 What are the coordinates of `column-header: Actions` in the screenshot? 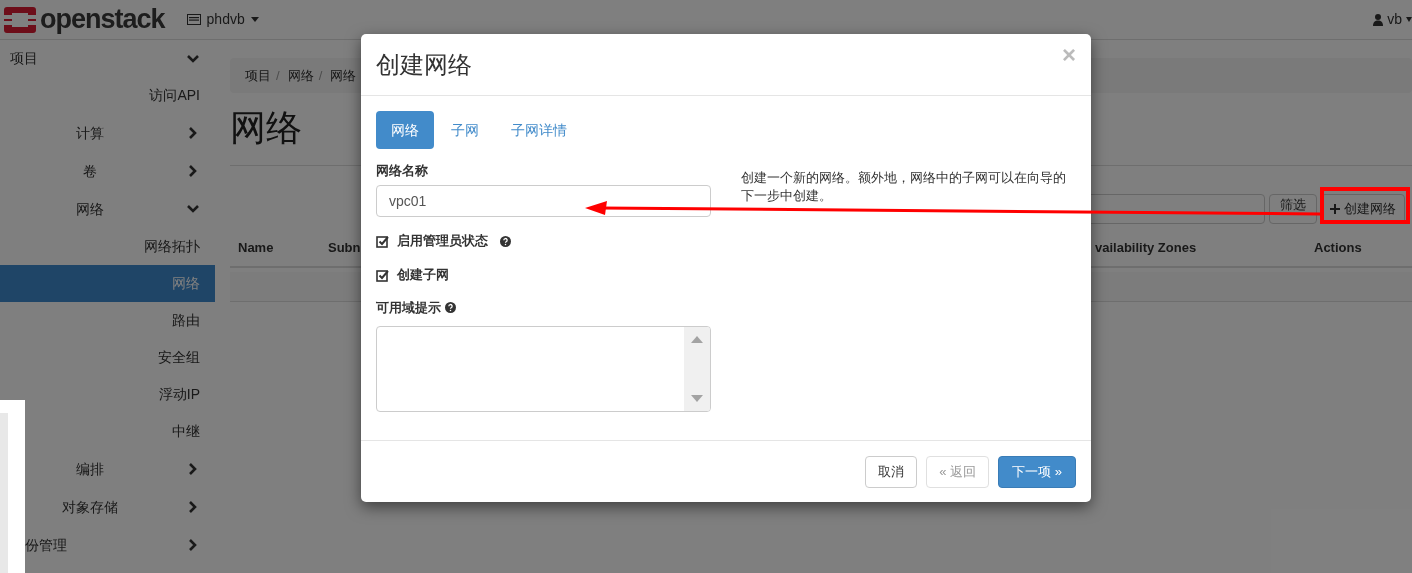 It's located at (1338, 248).